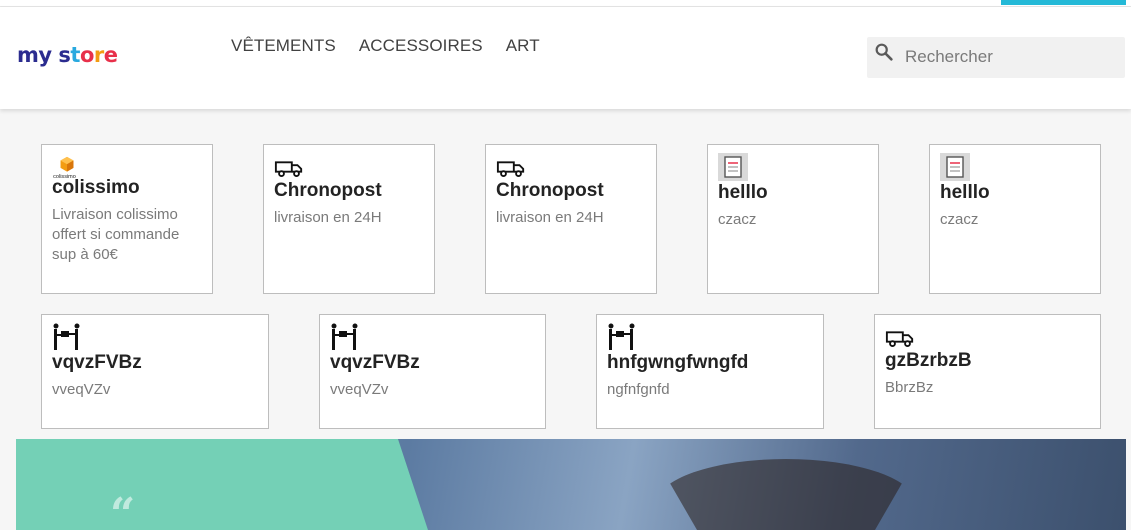 The image size is (1131, 530). I want to click on carrier-description: ngfnfgnfd, so click(638, 389).